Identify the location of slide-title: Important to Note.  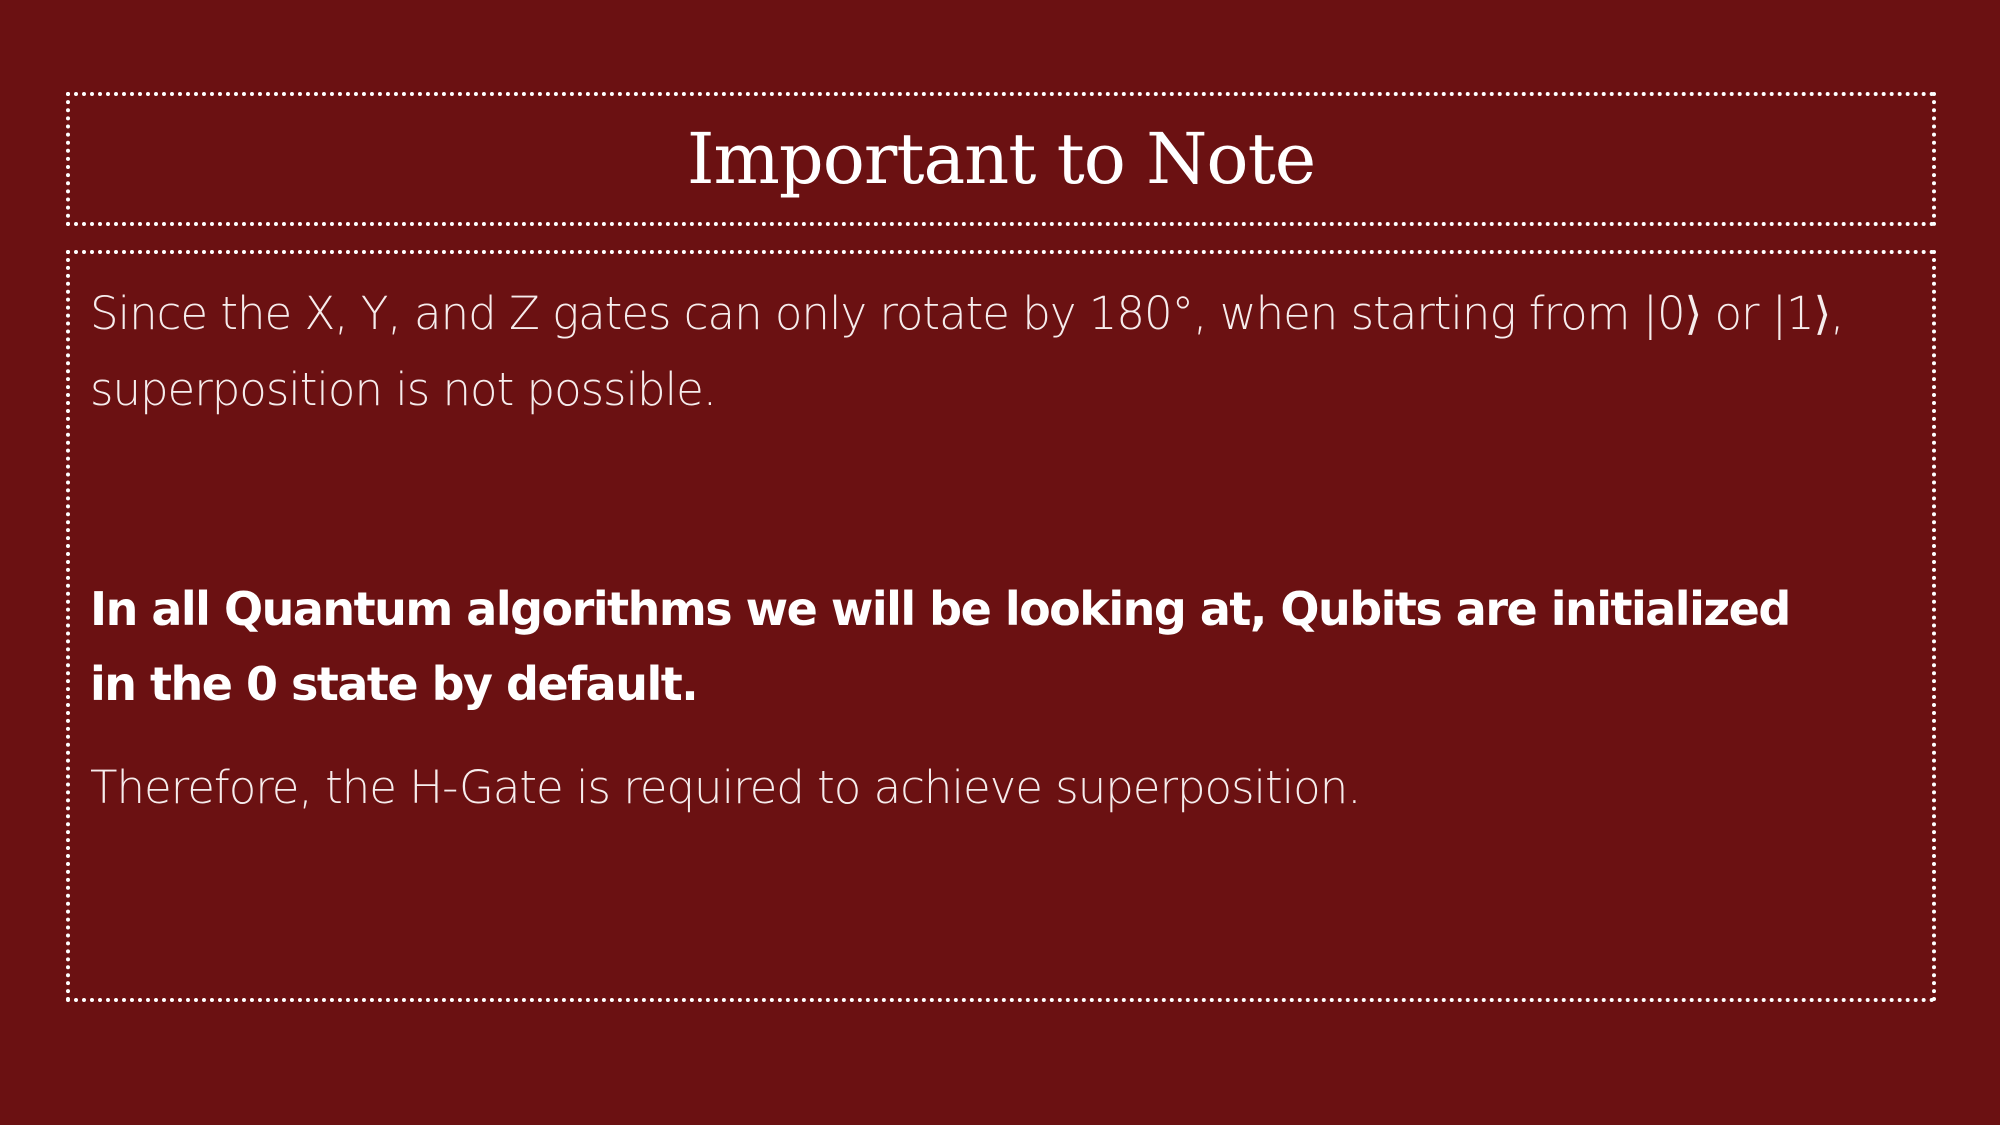
(1001, 159).